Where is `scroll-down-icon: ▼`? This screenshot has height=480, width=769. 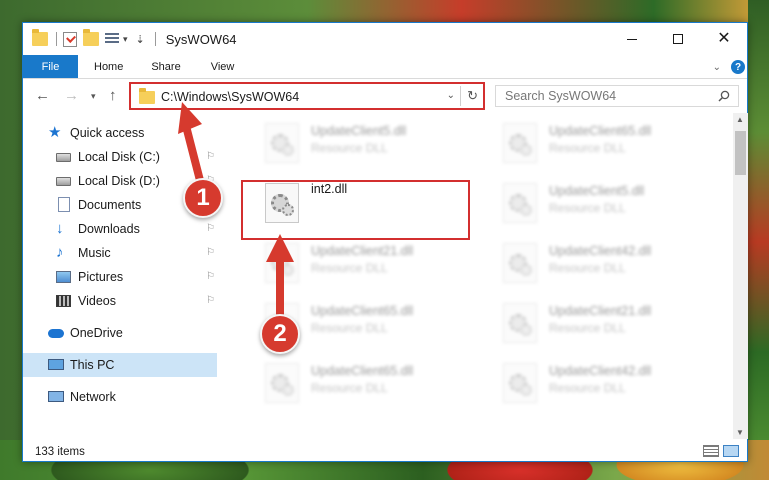 scroll-down-icon: ▼ is located at coordinates (740, 432).